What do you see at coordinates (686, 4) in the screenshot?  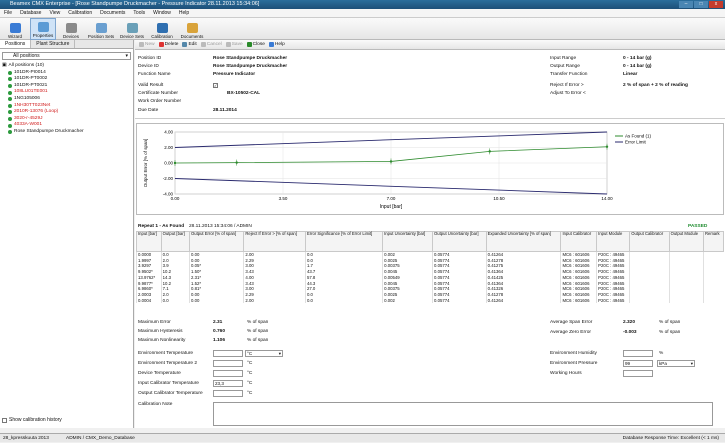 I see `minimize-button: –` at bounding box center [686, 4].